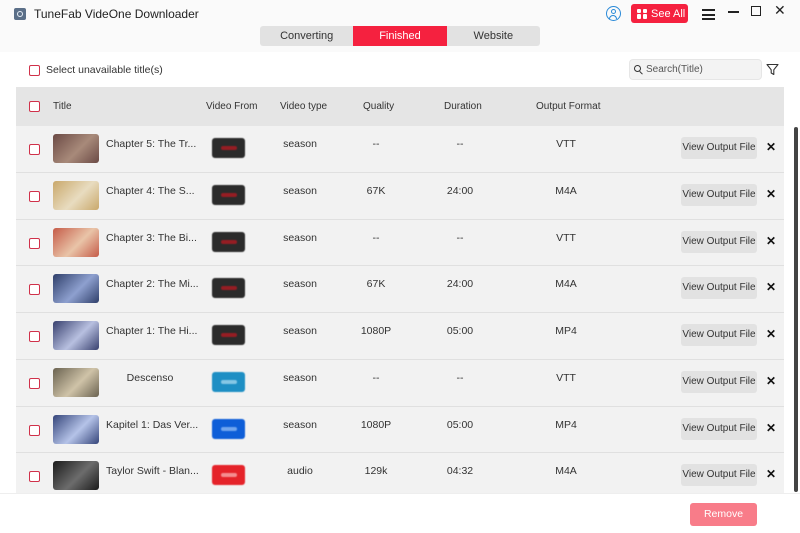 Image resolution: width=800 pixels, height=533 pixels. What do you see at coordinates (639, 69) in the screenshot?
I see `search-icon` at bounding box center [639, 69].